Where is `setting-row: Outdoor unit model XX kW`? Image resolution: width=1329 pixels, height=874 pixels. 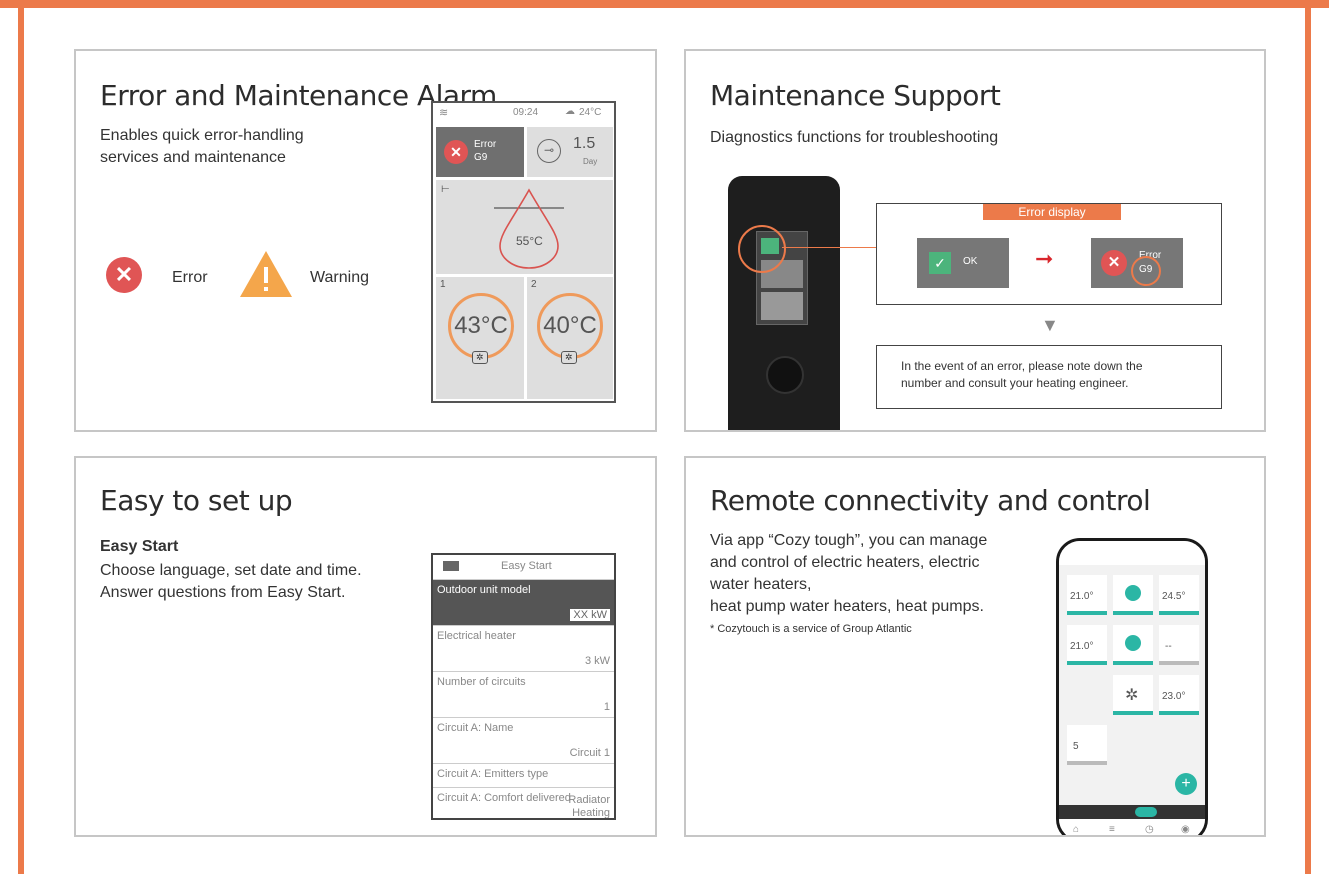 setting-row: Outdoor unit model XX kW is located at coordinates (523, 602).